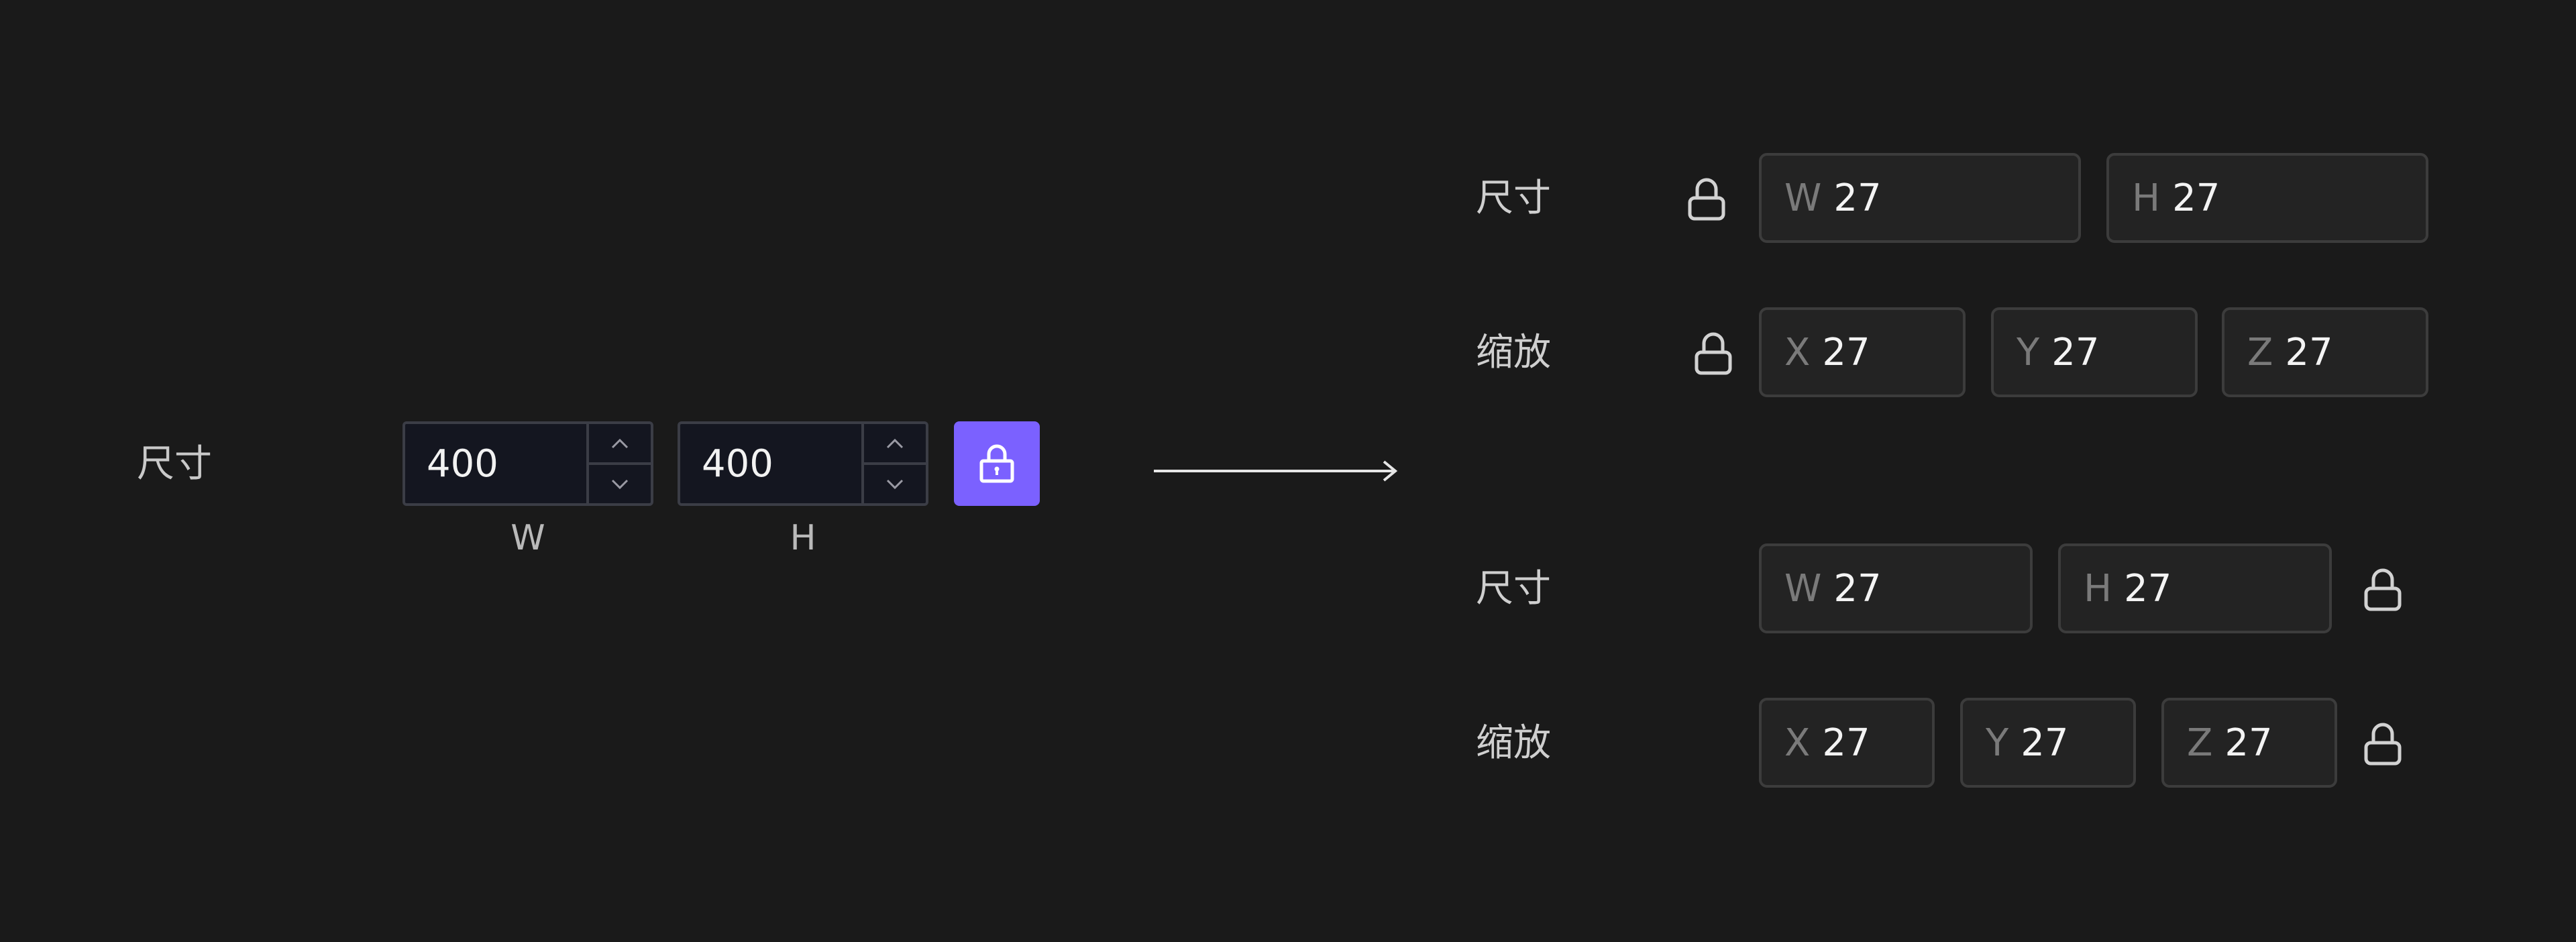 The image size is (2576, 942). I want to click on width-input-value: 400, so click(495, 463).